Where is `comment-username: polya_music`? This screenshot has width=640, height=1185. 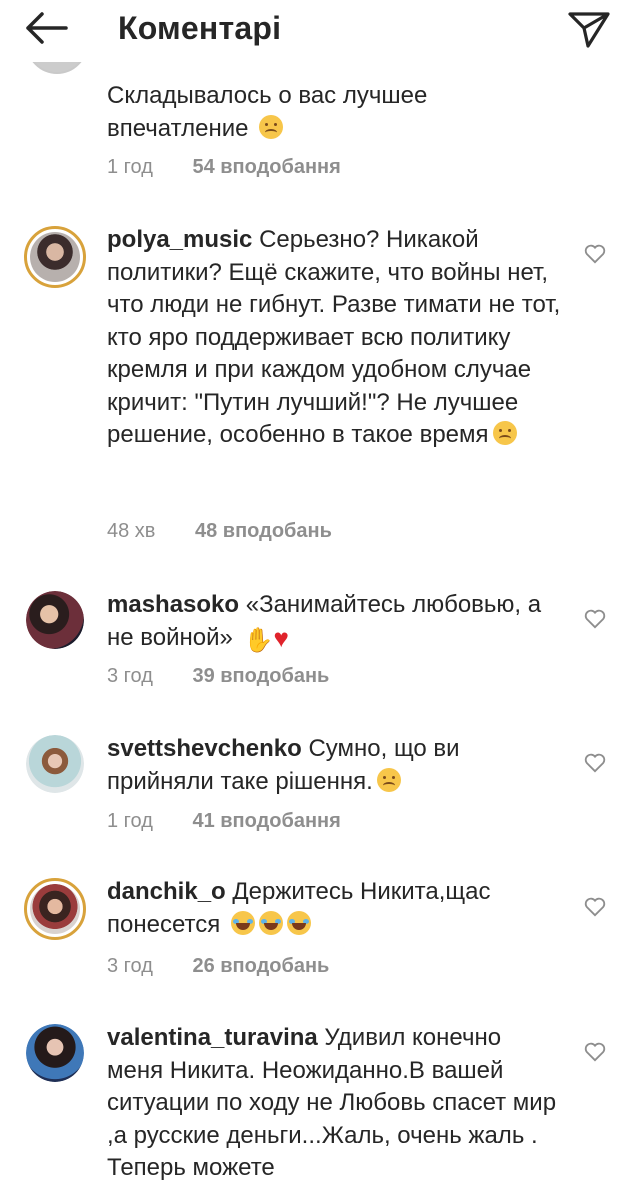
comment-username: polya_music is located at coordinates (179, 239).